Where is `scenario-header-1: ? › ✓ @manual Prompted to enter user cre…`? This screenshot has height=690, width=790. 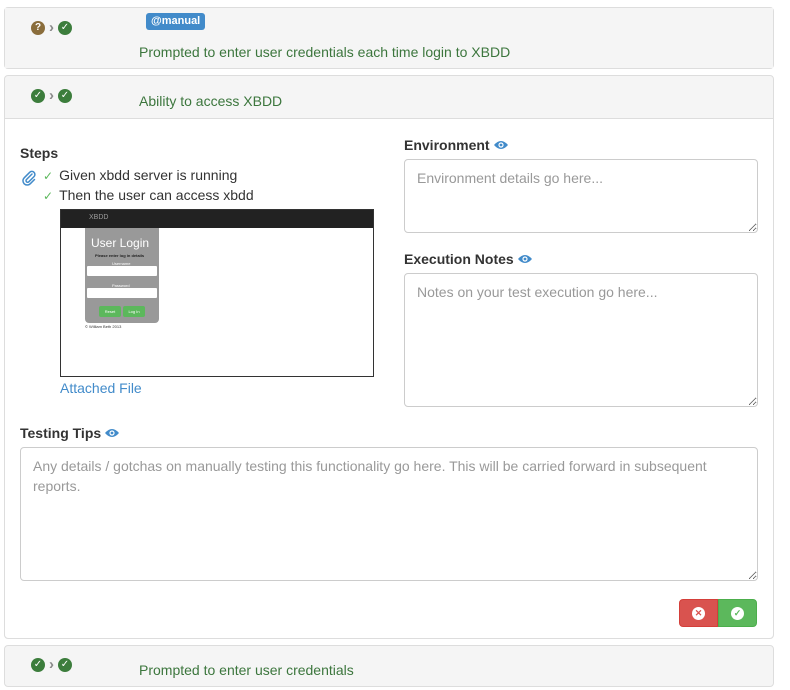 scenario-header-1: ? › ✓ @manual Prompted to enter user cre… is located at coordinates (389, 38).